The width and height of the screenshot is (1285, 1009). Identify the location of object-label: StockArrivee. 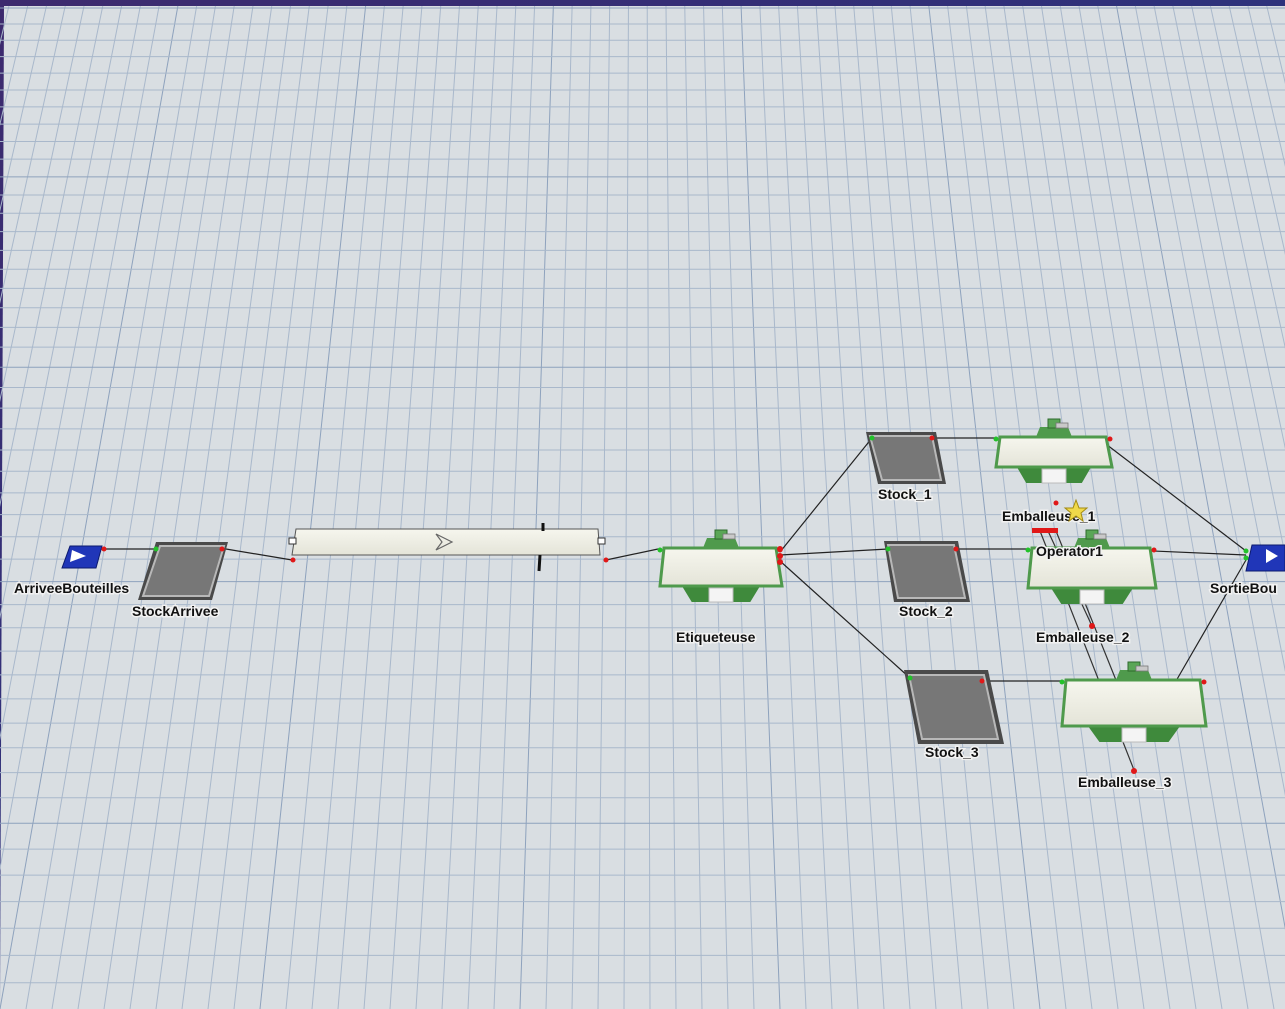
(175, 611).